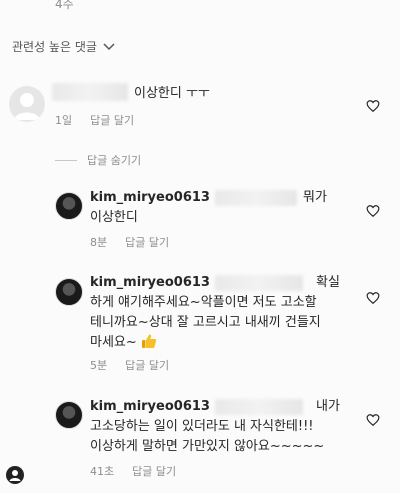  I want to click on reply-text-line4: 마세요~, so click(123, 343).